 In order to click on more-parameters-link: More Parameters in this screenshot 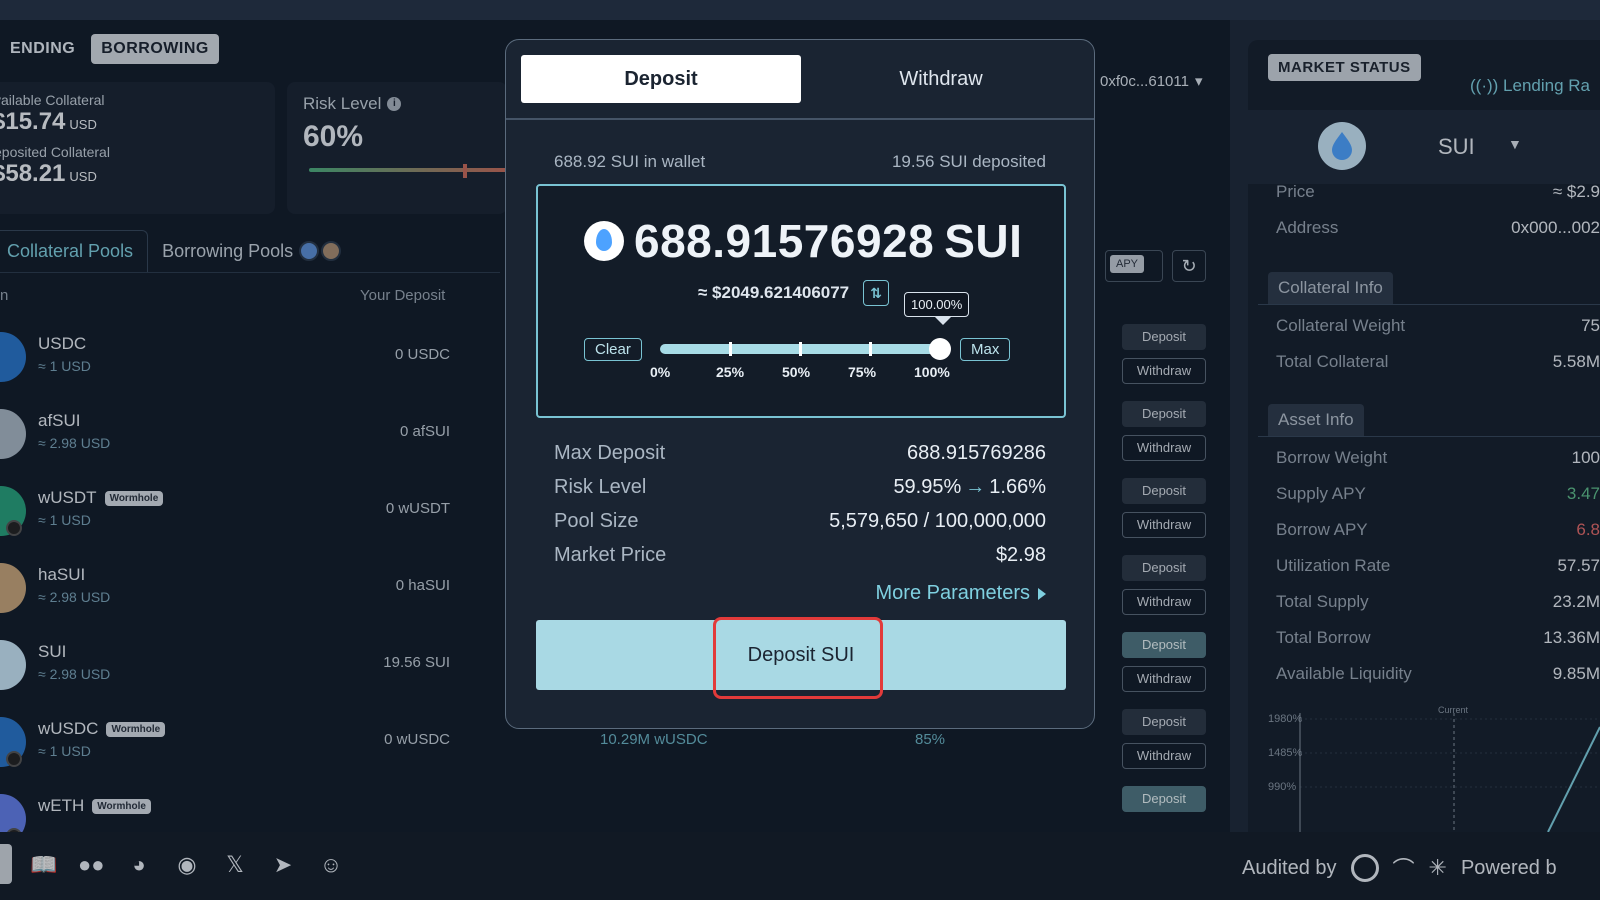, I will do `click(961, 593)`.